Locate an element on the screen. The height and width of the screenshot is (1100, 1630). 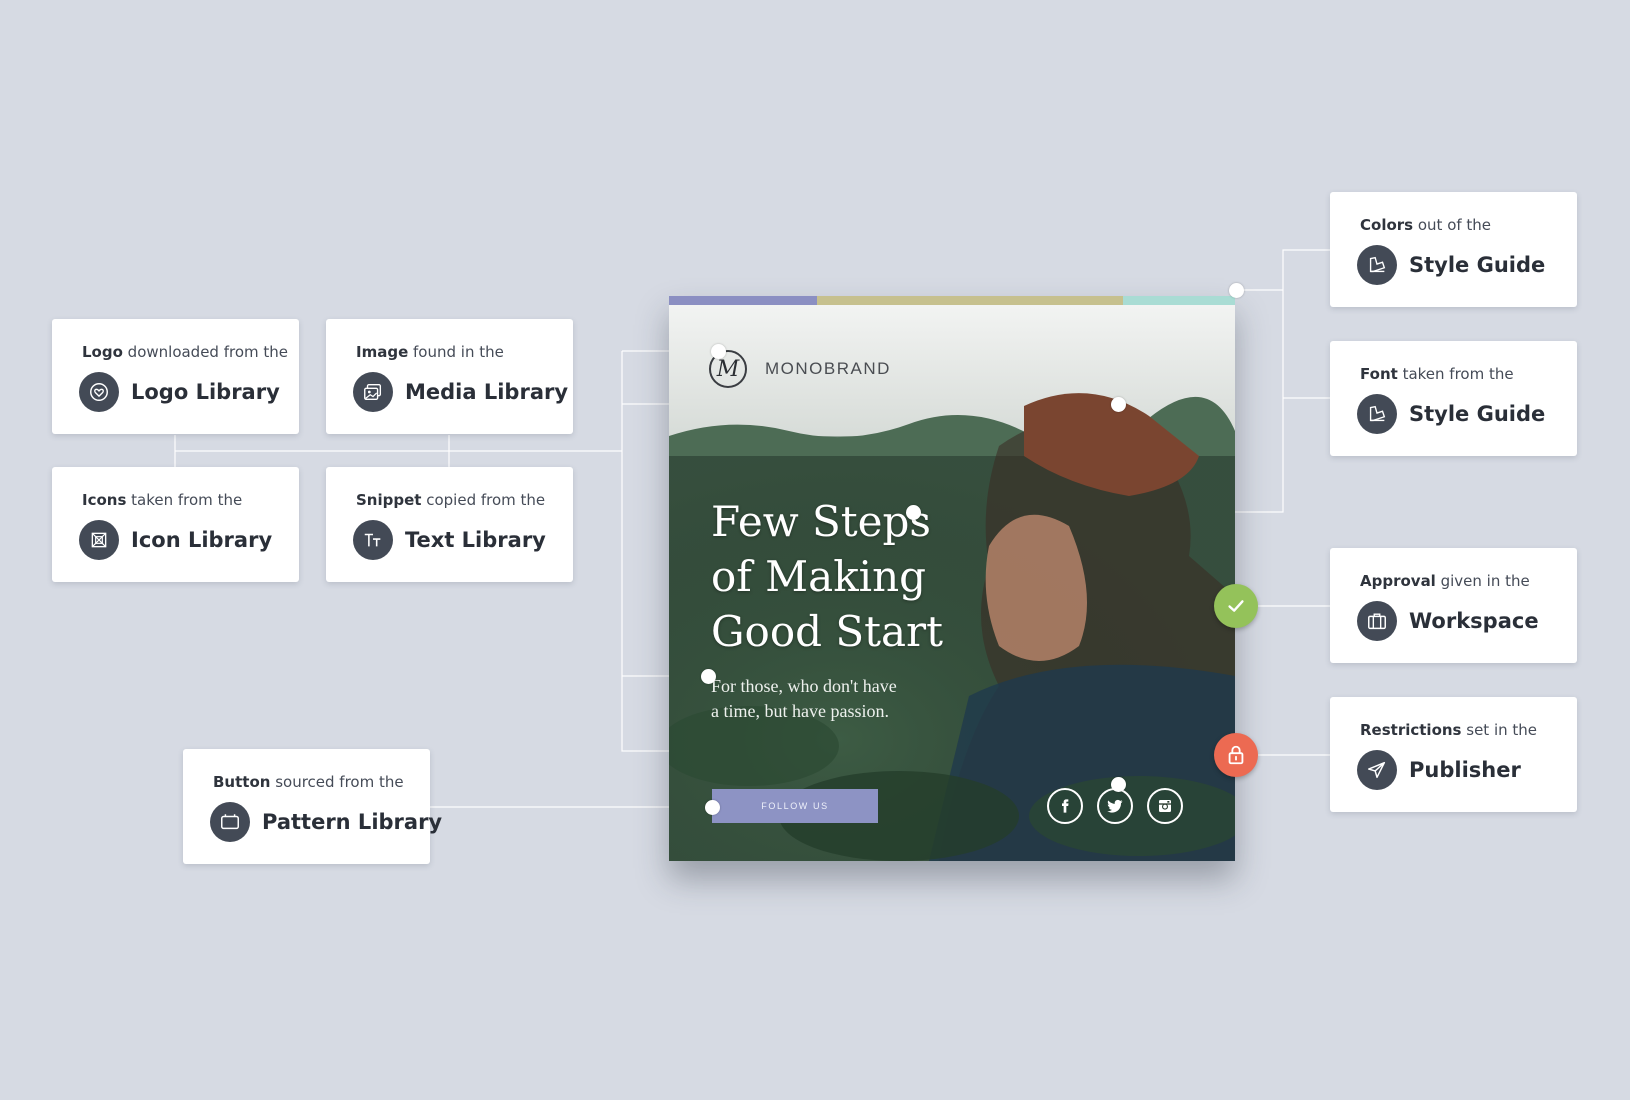
media-library-card: Image found in the Media Library is located at coordinates (449, 376).